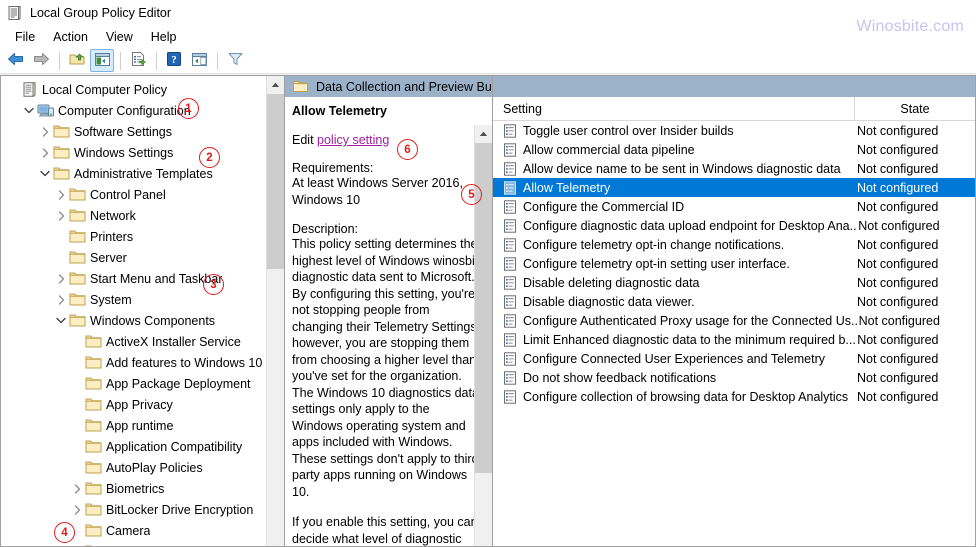 The image size is (976, 547). I want to click on description-line: settings only apply to the, so click(361, 409).